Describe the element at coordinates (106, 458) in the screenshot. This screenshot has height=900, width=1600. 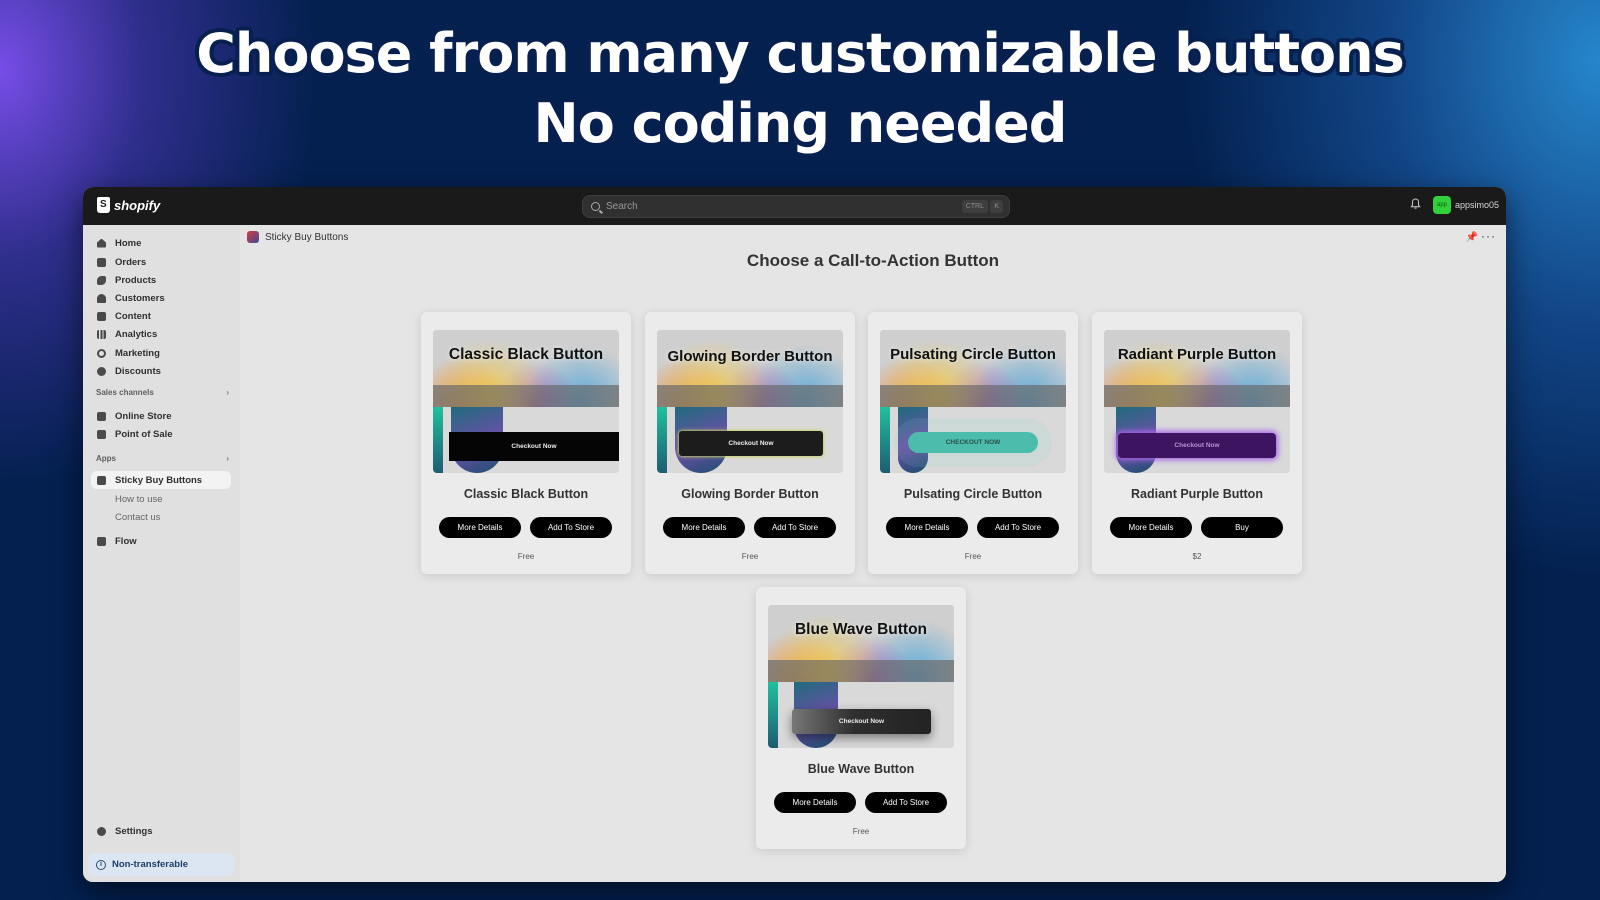
I see `apps-label: Apps` at that location.